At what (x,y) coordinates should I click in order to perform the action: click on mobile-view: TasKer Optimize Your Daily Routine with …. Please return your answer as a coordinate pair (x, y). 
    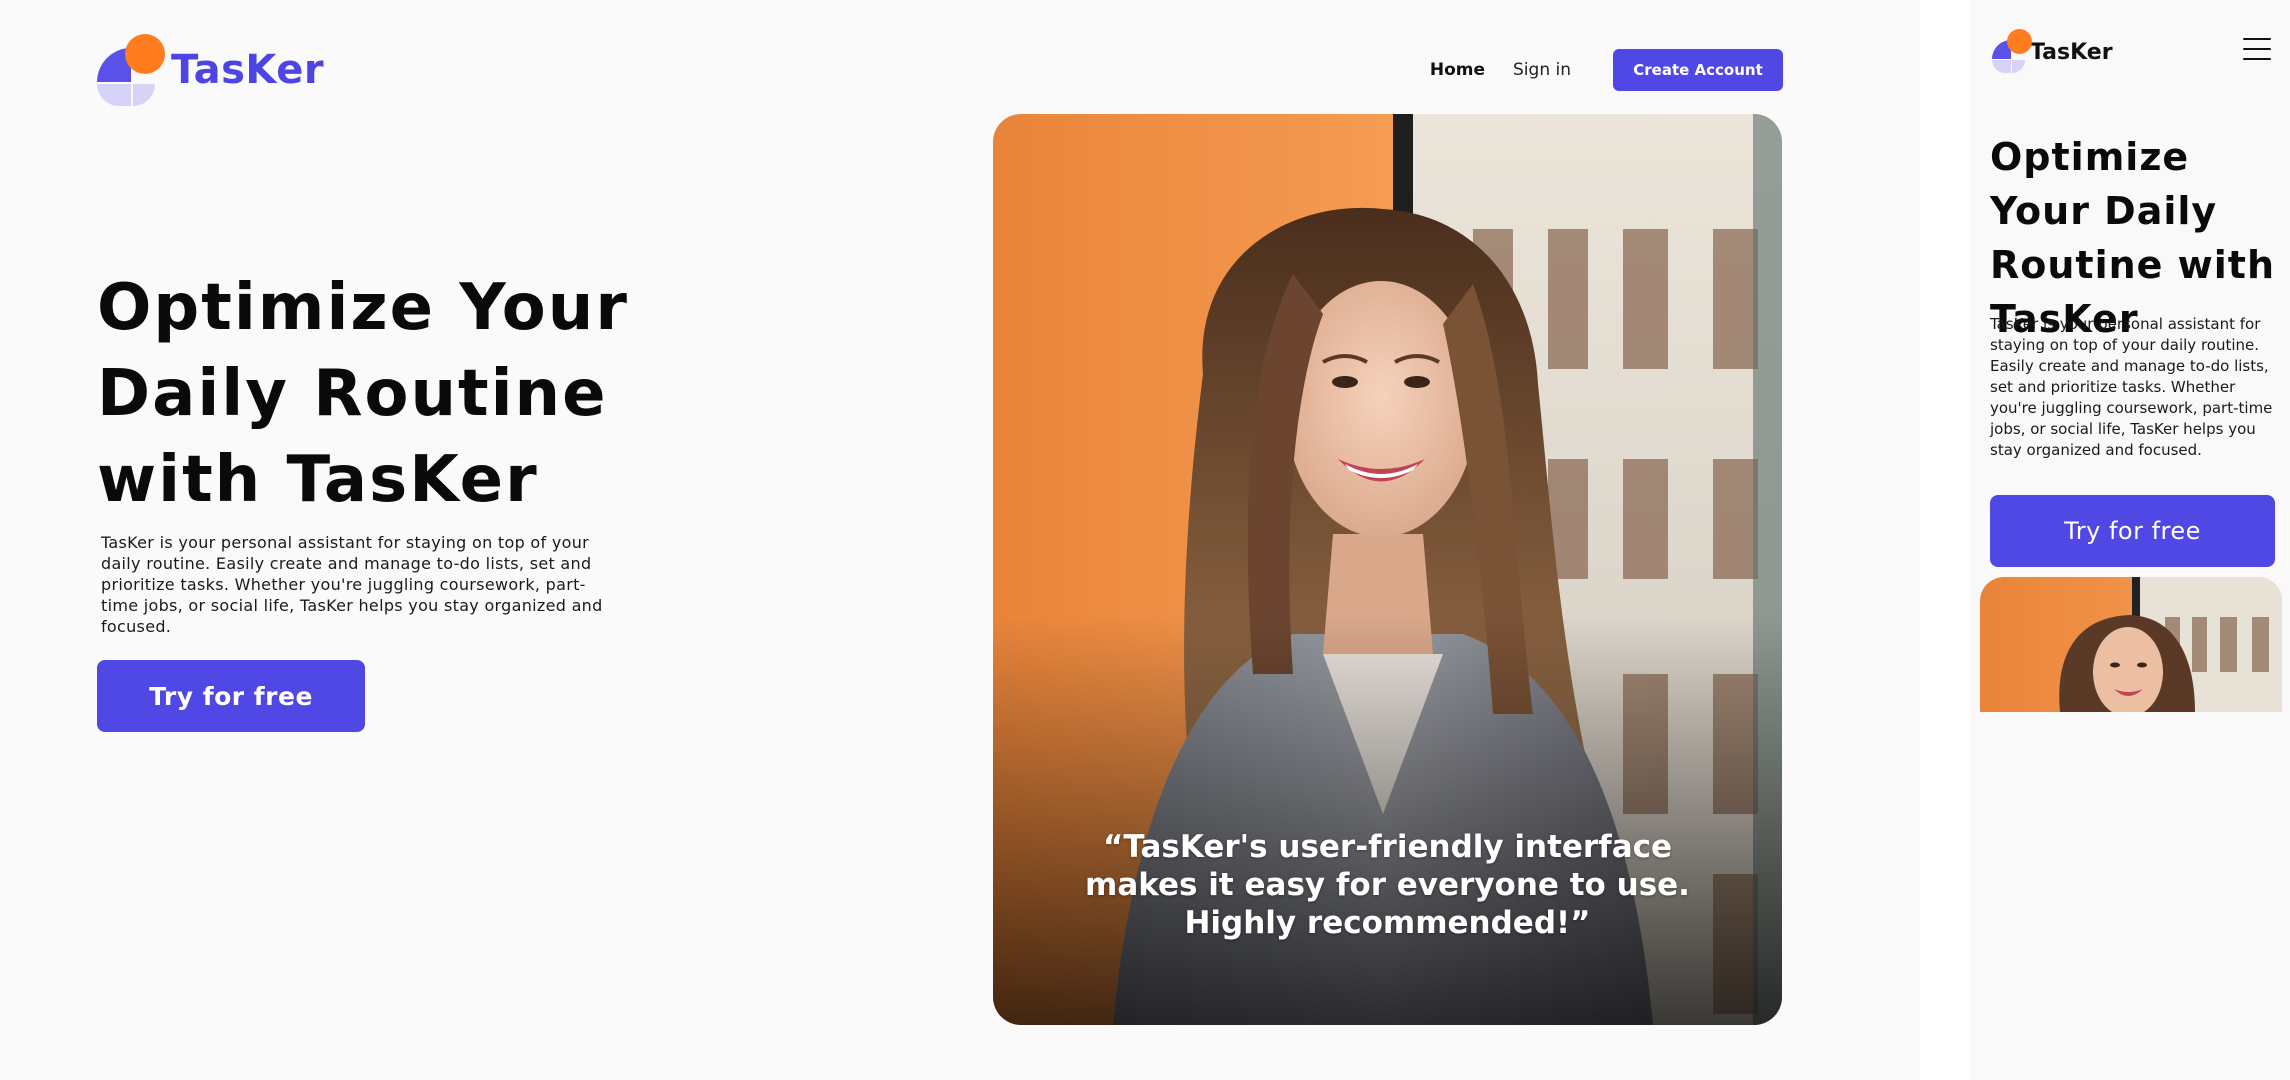
    Looking at the image, I should click on (2130, 540).